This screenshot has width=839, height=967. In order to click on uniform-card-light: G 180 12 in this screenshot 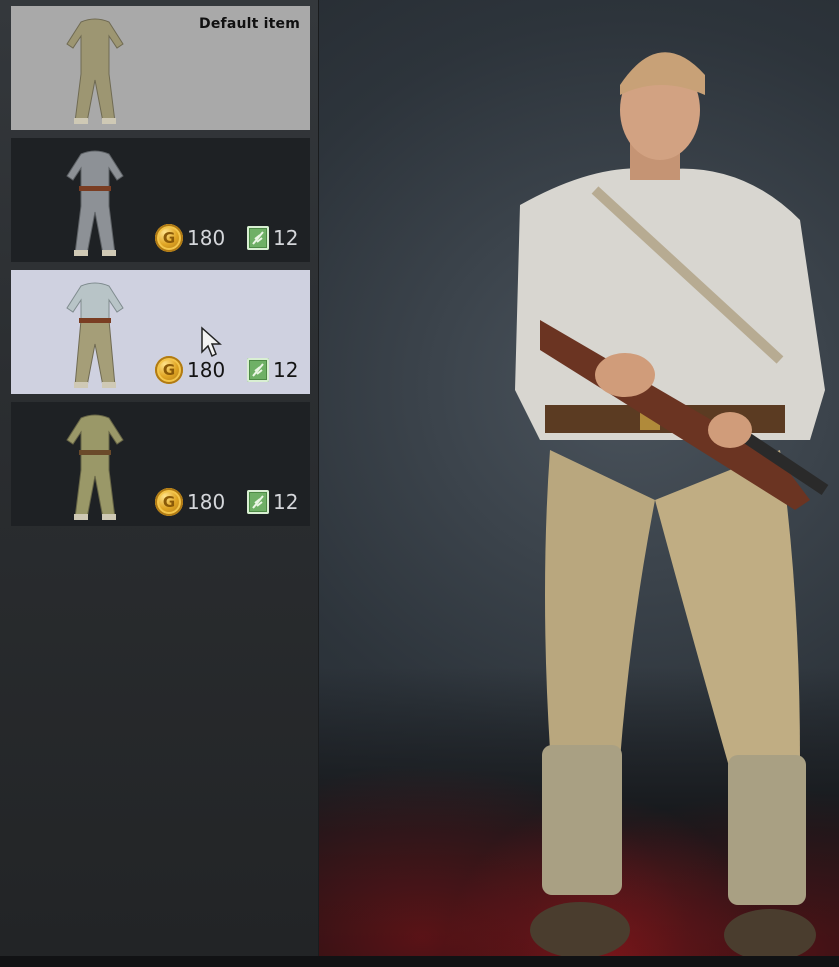, I will do `click(160, 332)`.